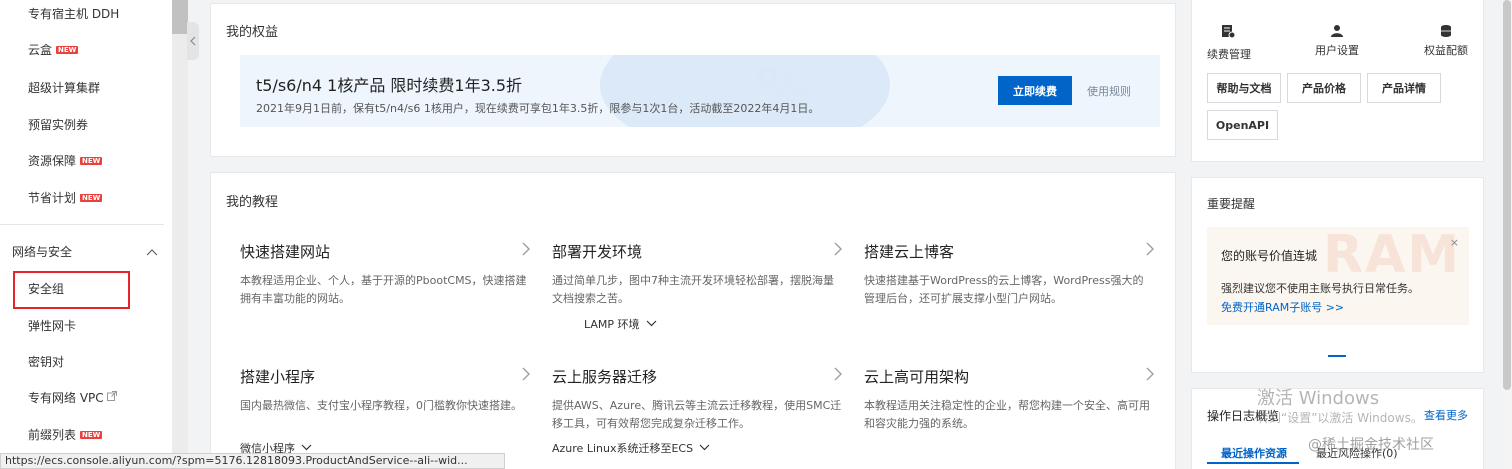 The width and height of the screenshot is (1512, 469). I want to click on notice-card-title: 您的账号价值连城, so click(1269, 256).